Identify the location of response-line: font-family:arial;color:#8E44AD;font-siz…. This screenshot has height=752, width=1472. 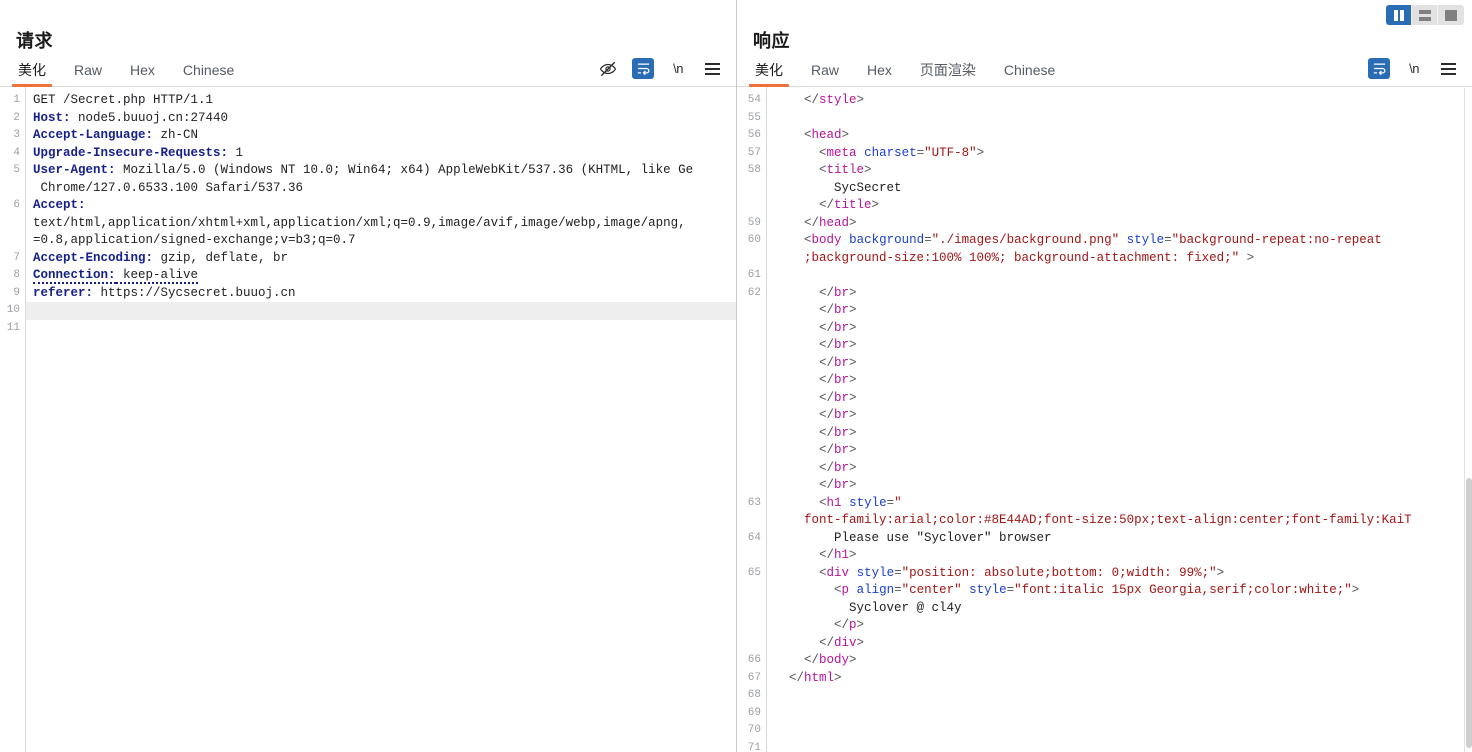
(1108, 520).